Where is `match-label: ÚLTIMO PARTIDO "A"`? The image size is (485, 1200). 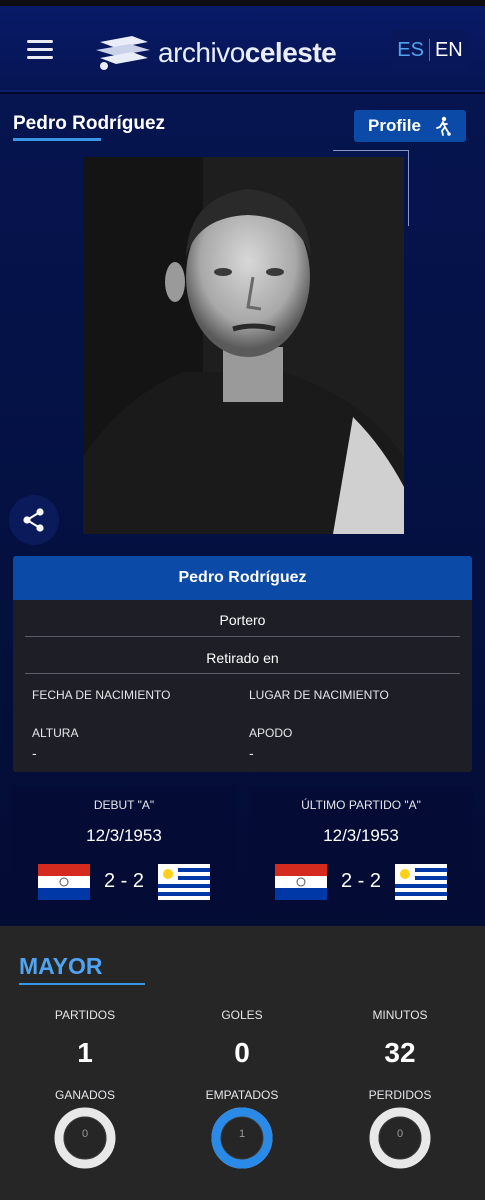 match-label: ÚLTIMO PARTIDO "A" is located at coordinates (361, 805).